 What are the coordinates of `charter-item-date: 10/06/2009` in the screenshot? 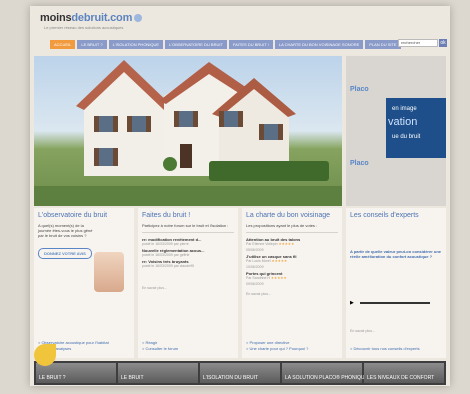 It's located at (255, 267).